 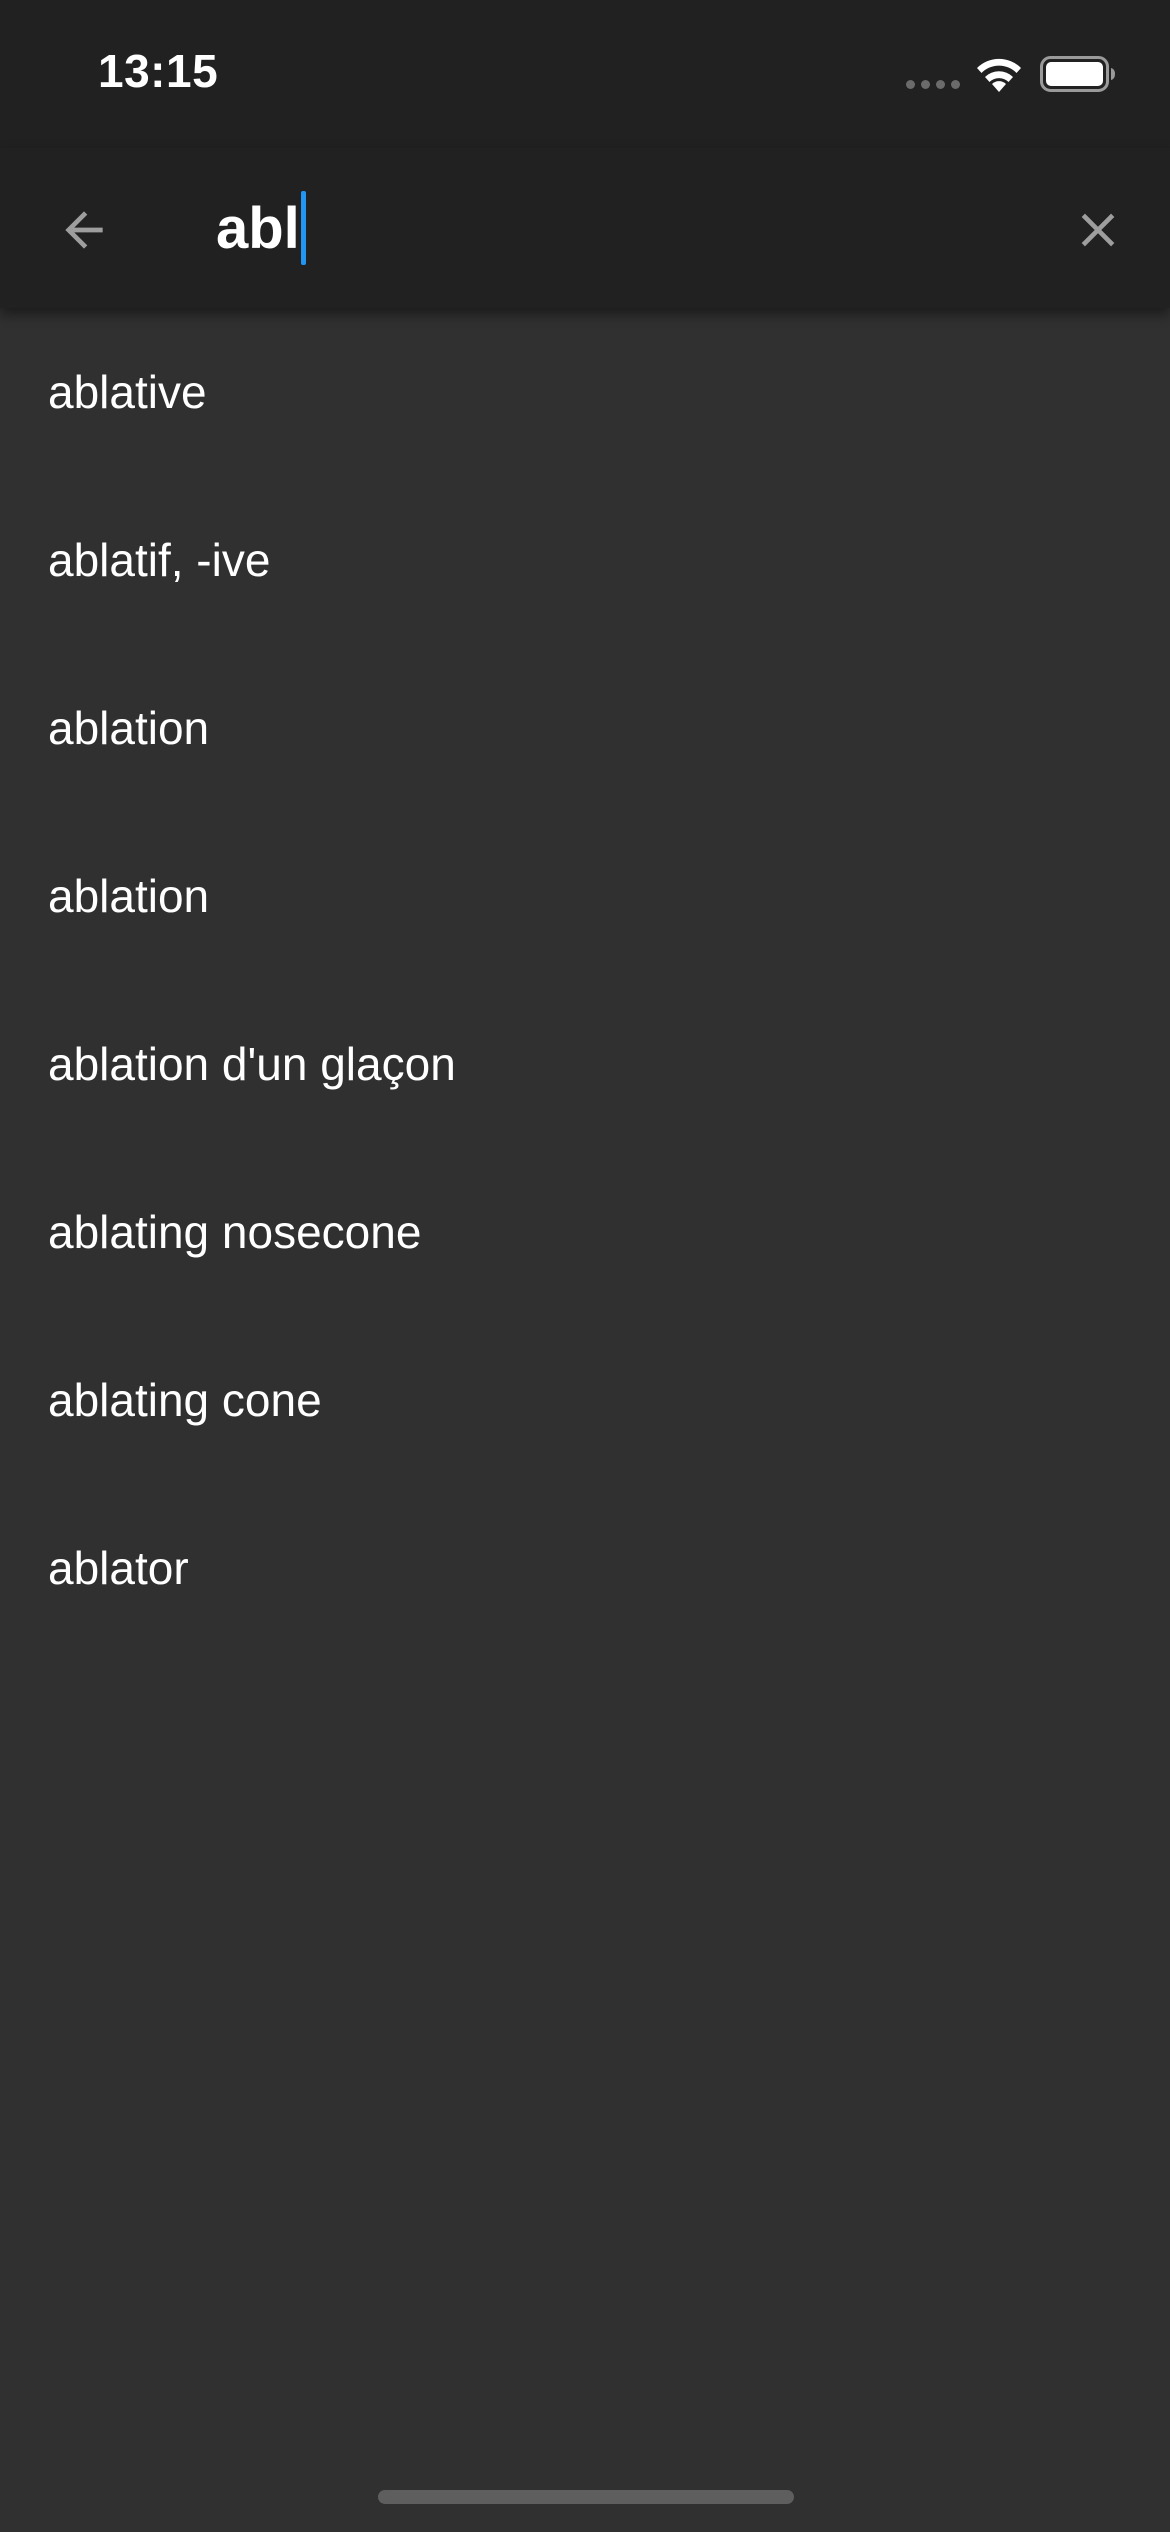 I want to click on battery-icon, so click(x=1077, y=74).